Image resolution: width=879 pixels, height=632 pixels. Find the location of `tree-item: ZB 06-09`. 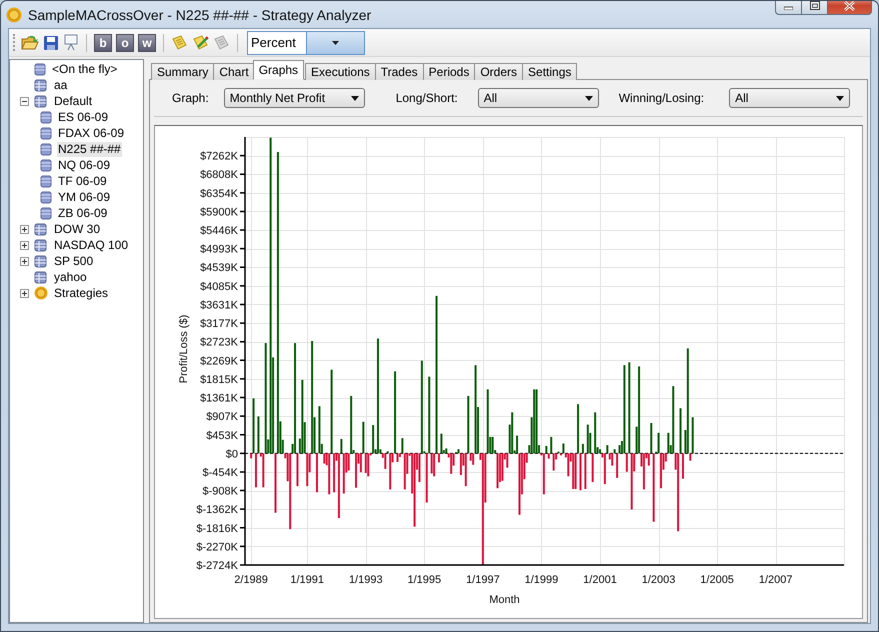

tree-item: ZB 06-09 is located at coordinates (82, 213).